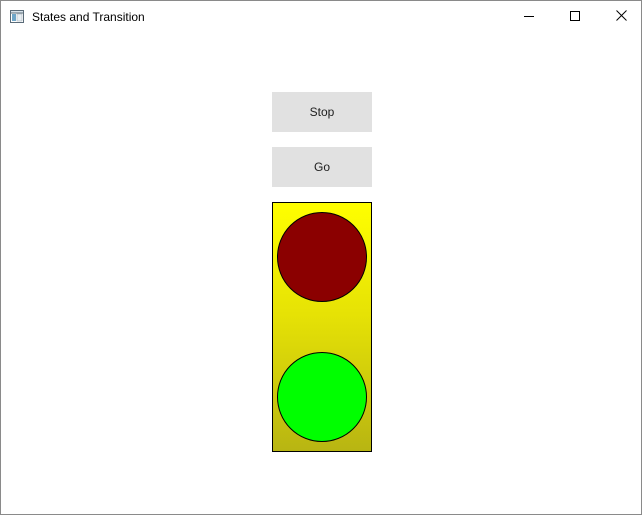 The height and width of the screenshot is (515, 642). I want to click on stop-button: Stop, so click(322, 112).